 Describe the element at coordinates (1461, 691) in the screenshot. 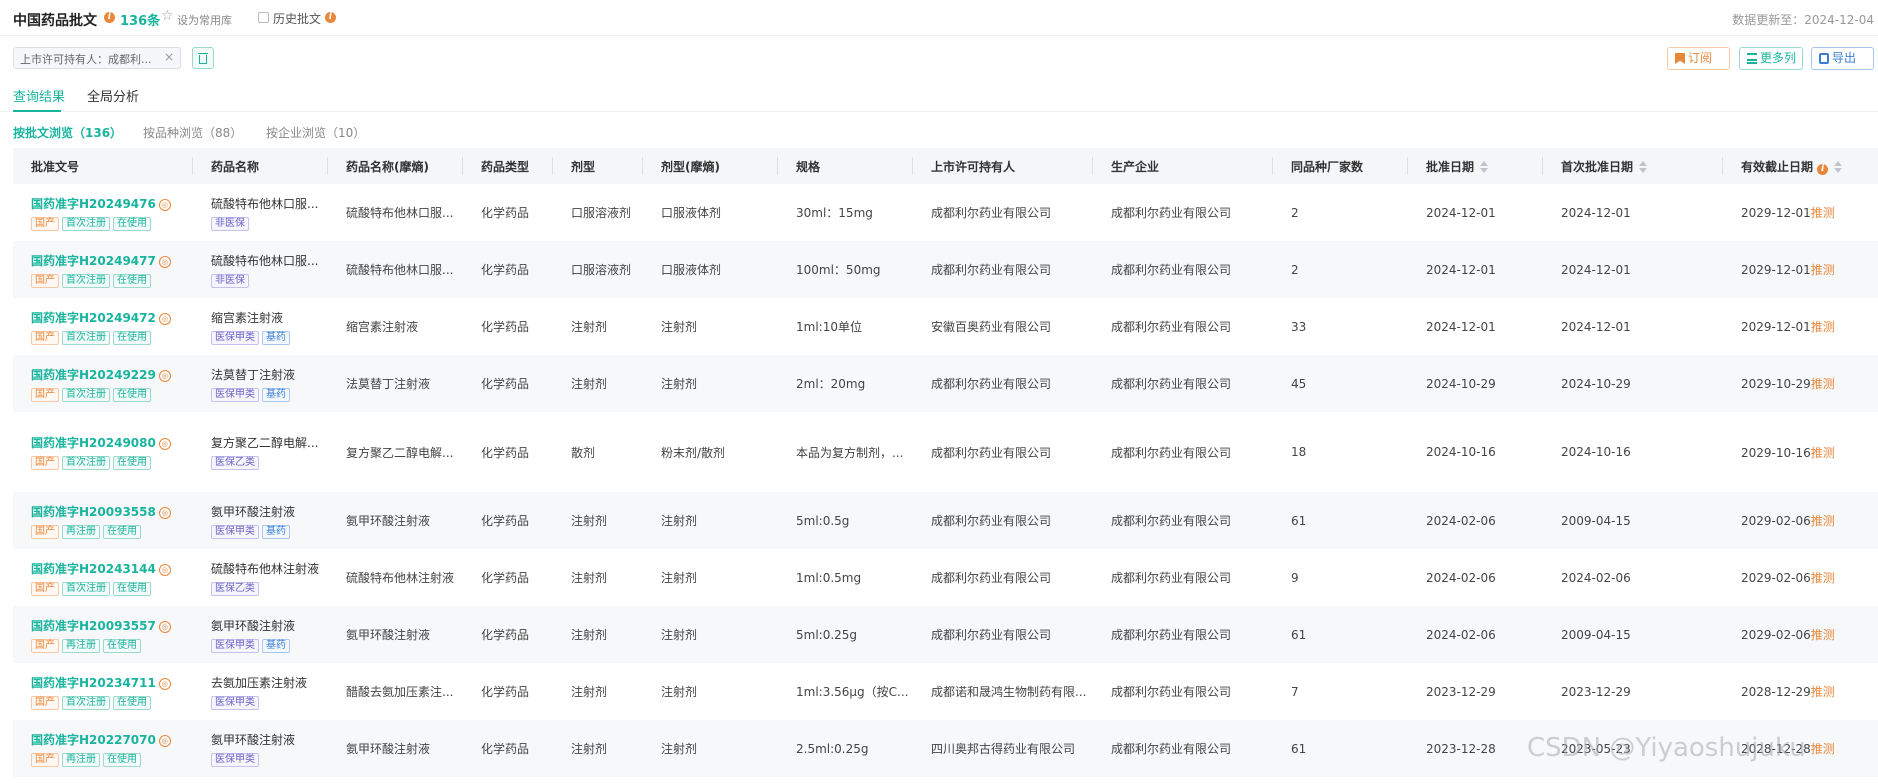

I see `cell-approve-date: 2023-12-29` at that location.